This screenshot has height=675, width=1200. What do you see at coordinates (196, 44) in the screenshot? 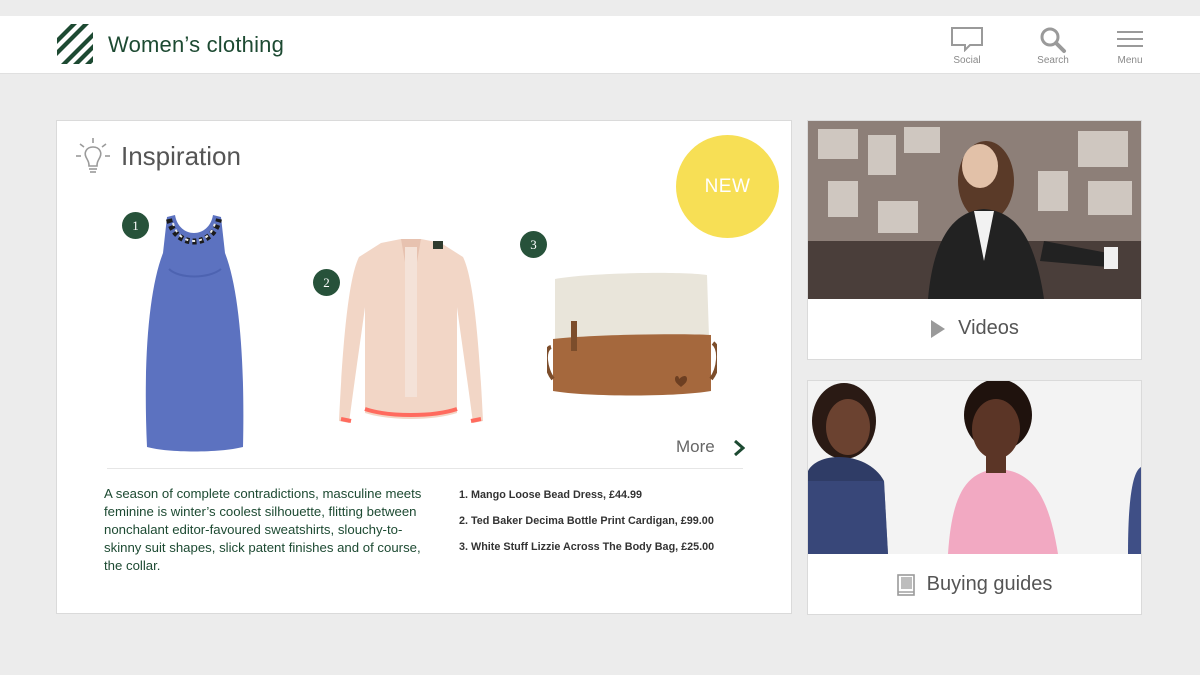
I see `page-title: Women’s clothing` at bounding box center [196, 44].